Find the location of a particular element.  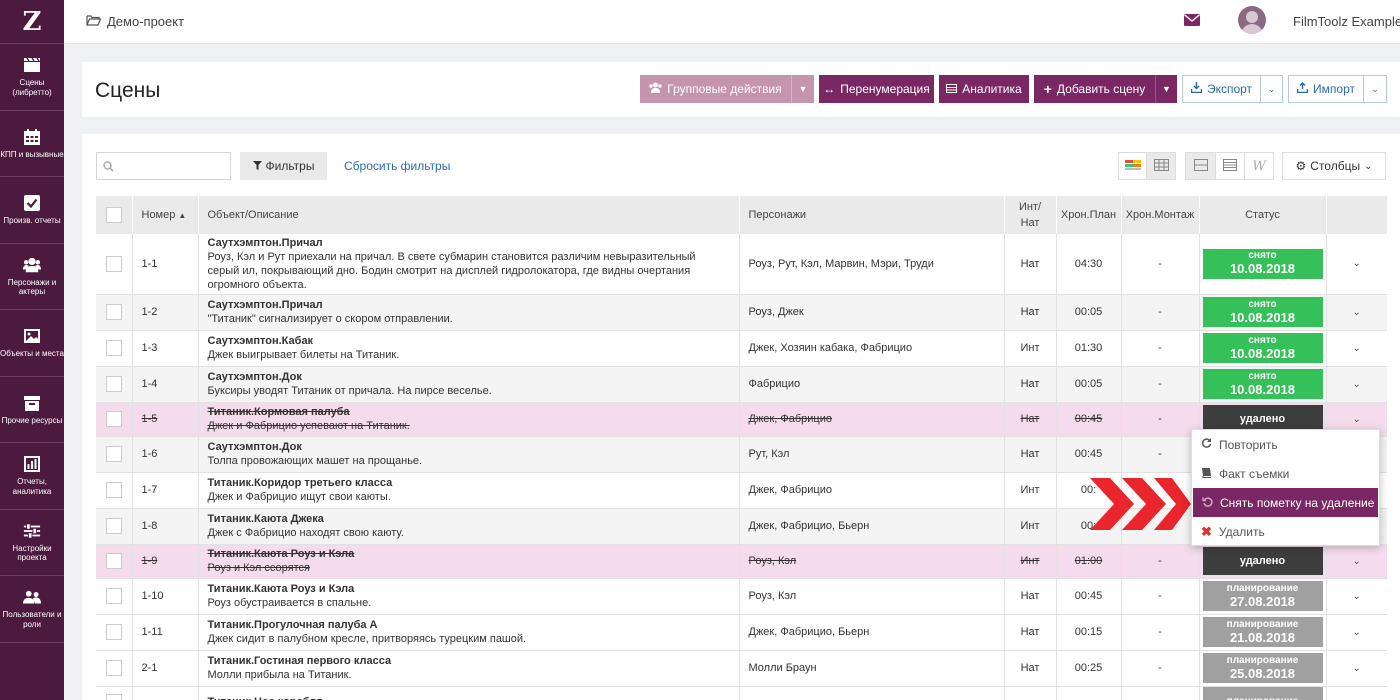

col-int-nat: Инт/Нат is located at coordinates (1030, 215).